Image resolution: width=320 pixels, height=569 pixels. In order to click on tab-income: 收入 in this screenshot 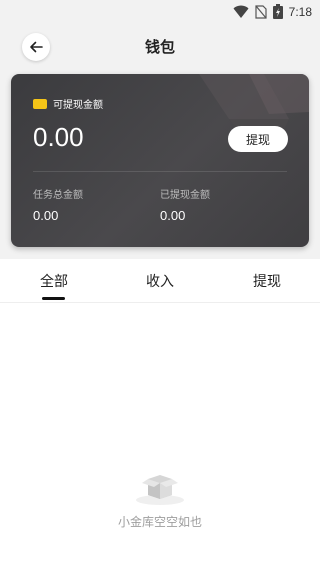, I will do `click(160, 281)`.